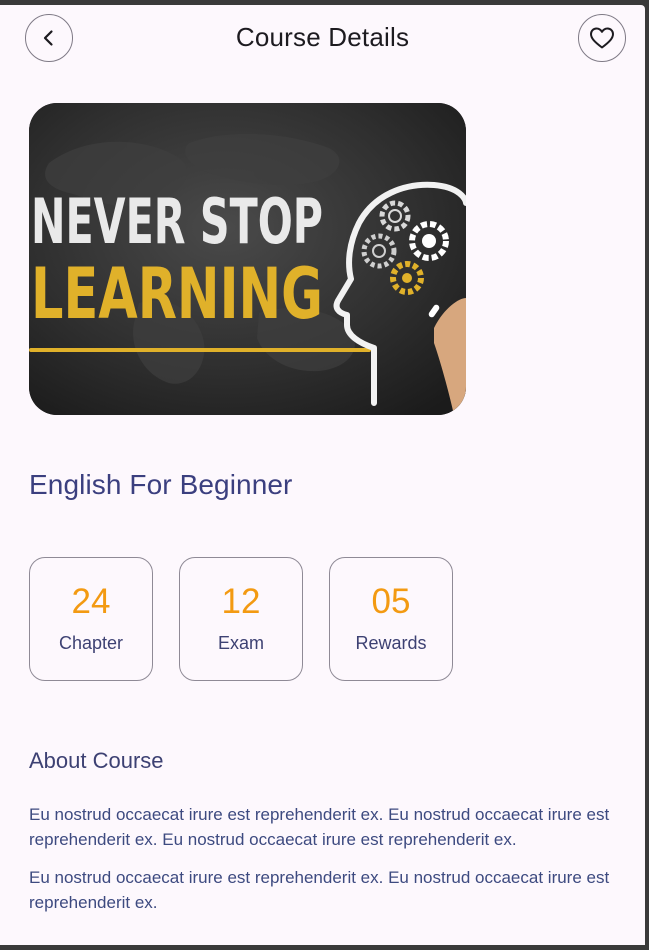 The image size is (649, 950). Describe the element at coordinates (241, 601) in the screenshot. I see `stat-value: 12` at that location.